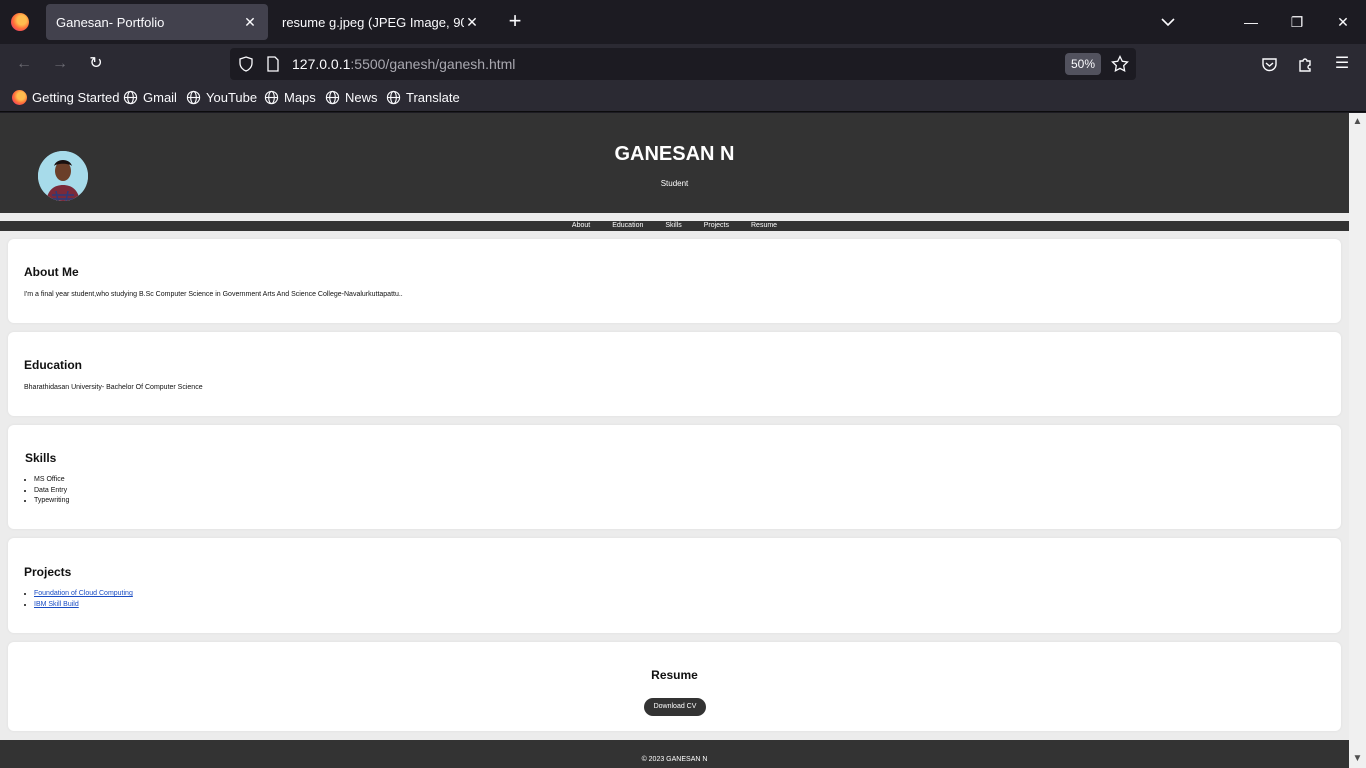 The height and width of the screenshot is (768, 1366). Describe the element at coordinates (1357, 440) in the screenshot. I see `page-scrollbar: ▲ ▼` at that location.